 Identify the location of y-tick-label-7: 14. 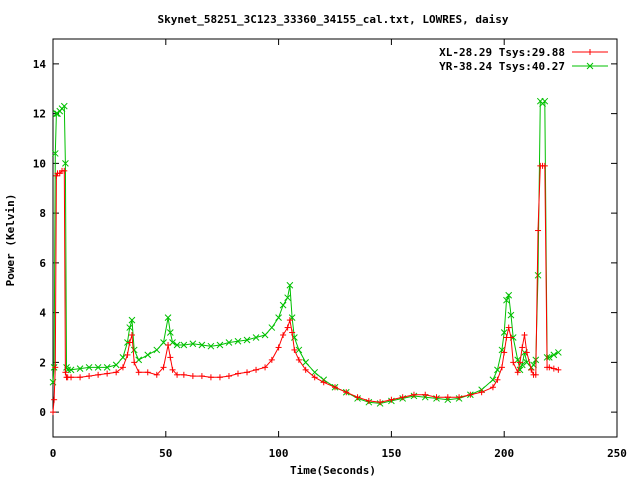
(40, 64).